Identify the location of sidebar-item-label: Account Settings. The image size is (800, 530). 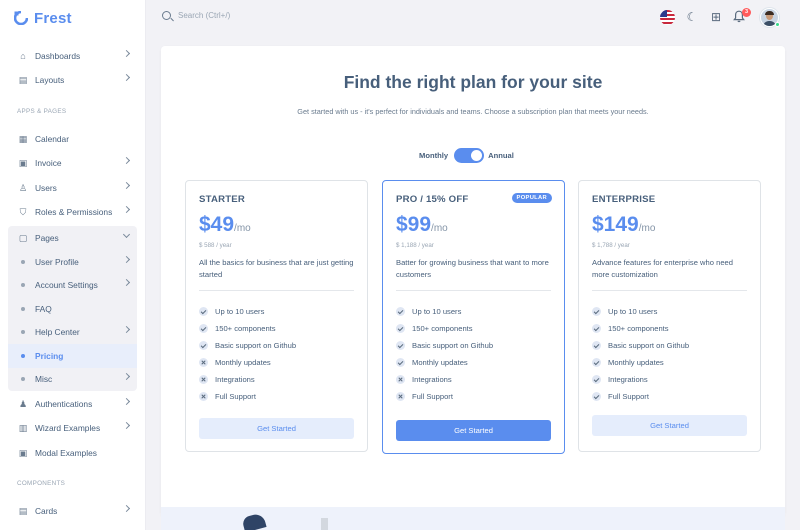
(66, 285).